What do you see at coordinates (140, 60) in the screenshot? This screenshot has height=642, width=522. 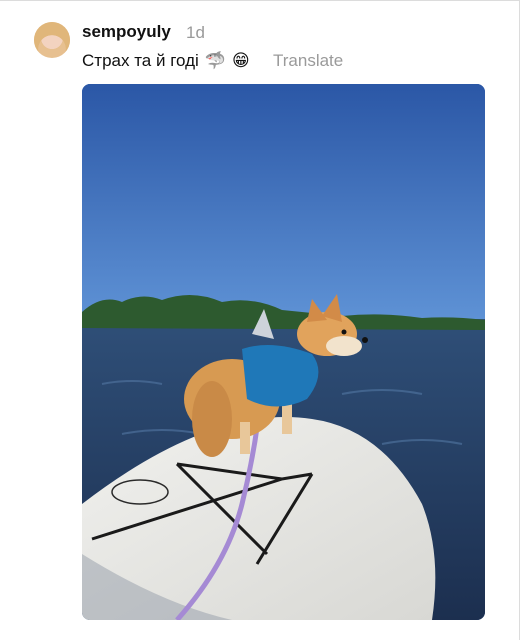 I see `caption-text: Страх та й годі` at bounding box center [140, 60].